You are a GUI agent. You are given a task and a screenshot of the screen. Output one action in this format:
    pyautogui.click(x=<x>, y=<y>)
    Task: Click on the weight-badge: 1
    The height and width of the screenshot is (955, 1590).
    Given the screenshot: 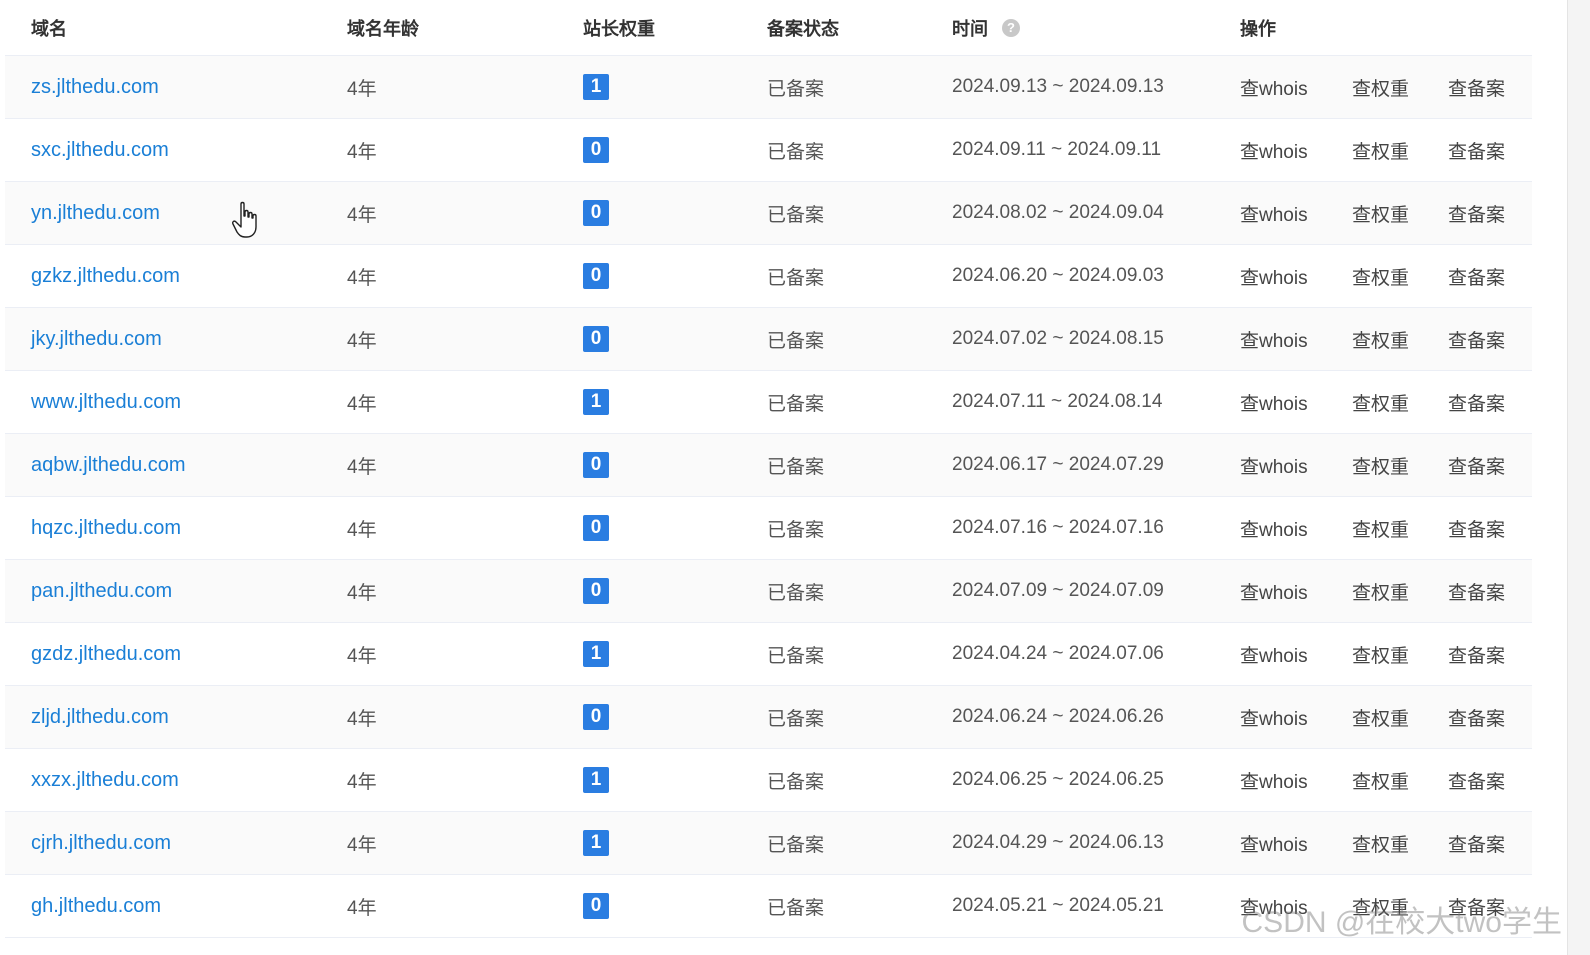 What is the action you would take?
    pyautogui.click(x=596, y=843)
    